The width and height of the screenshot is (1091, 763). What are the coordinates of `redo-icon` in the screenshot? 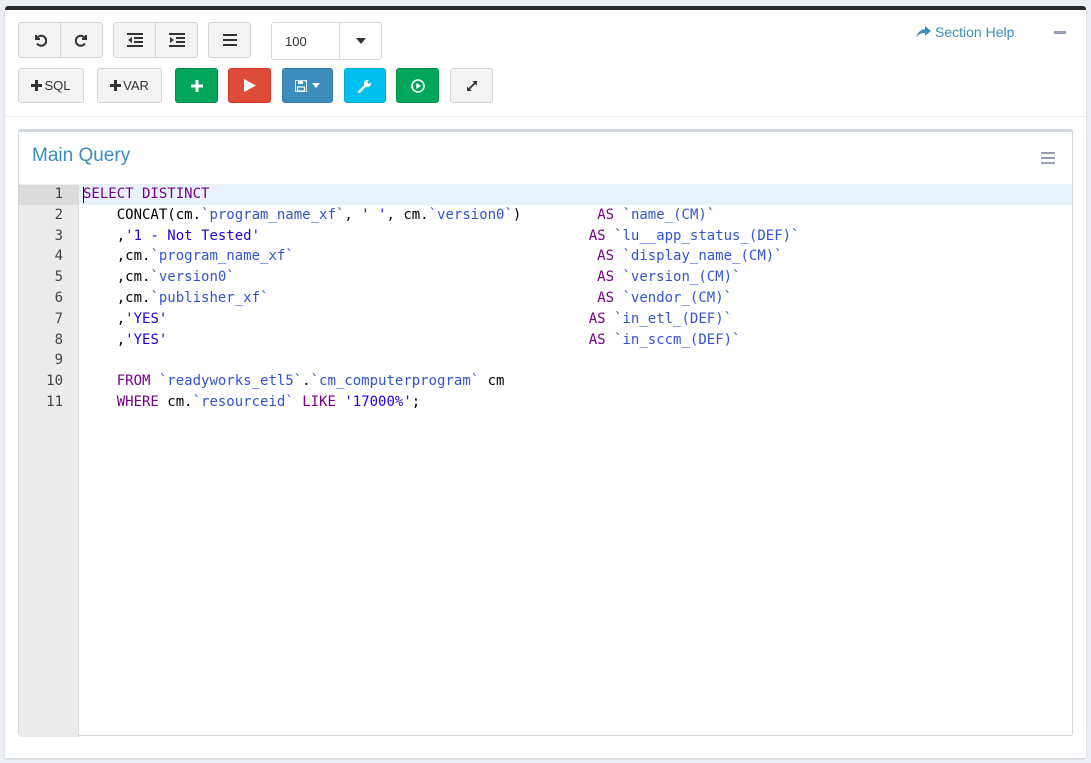 It's located at (80, 40).